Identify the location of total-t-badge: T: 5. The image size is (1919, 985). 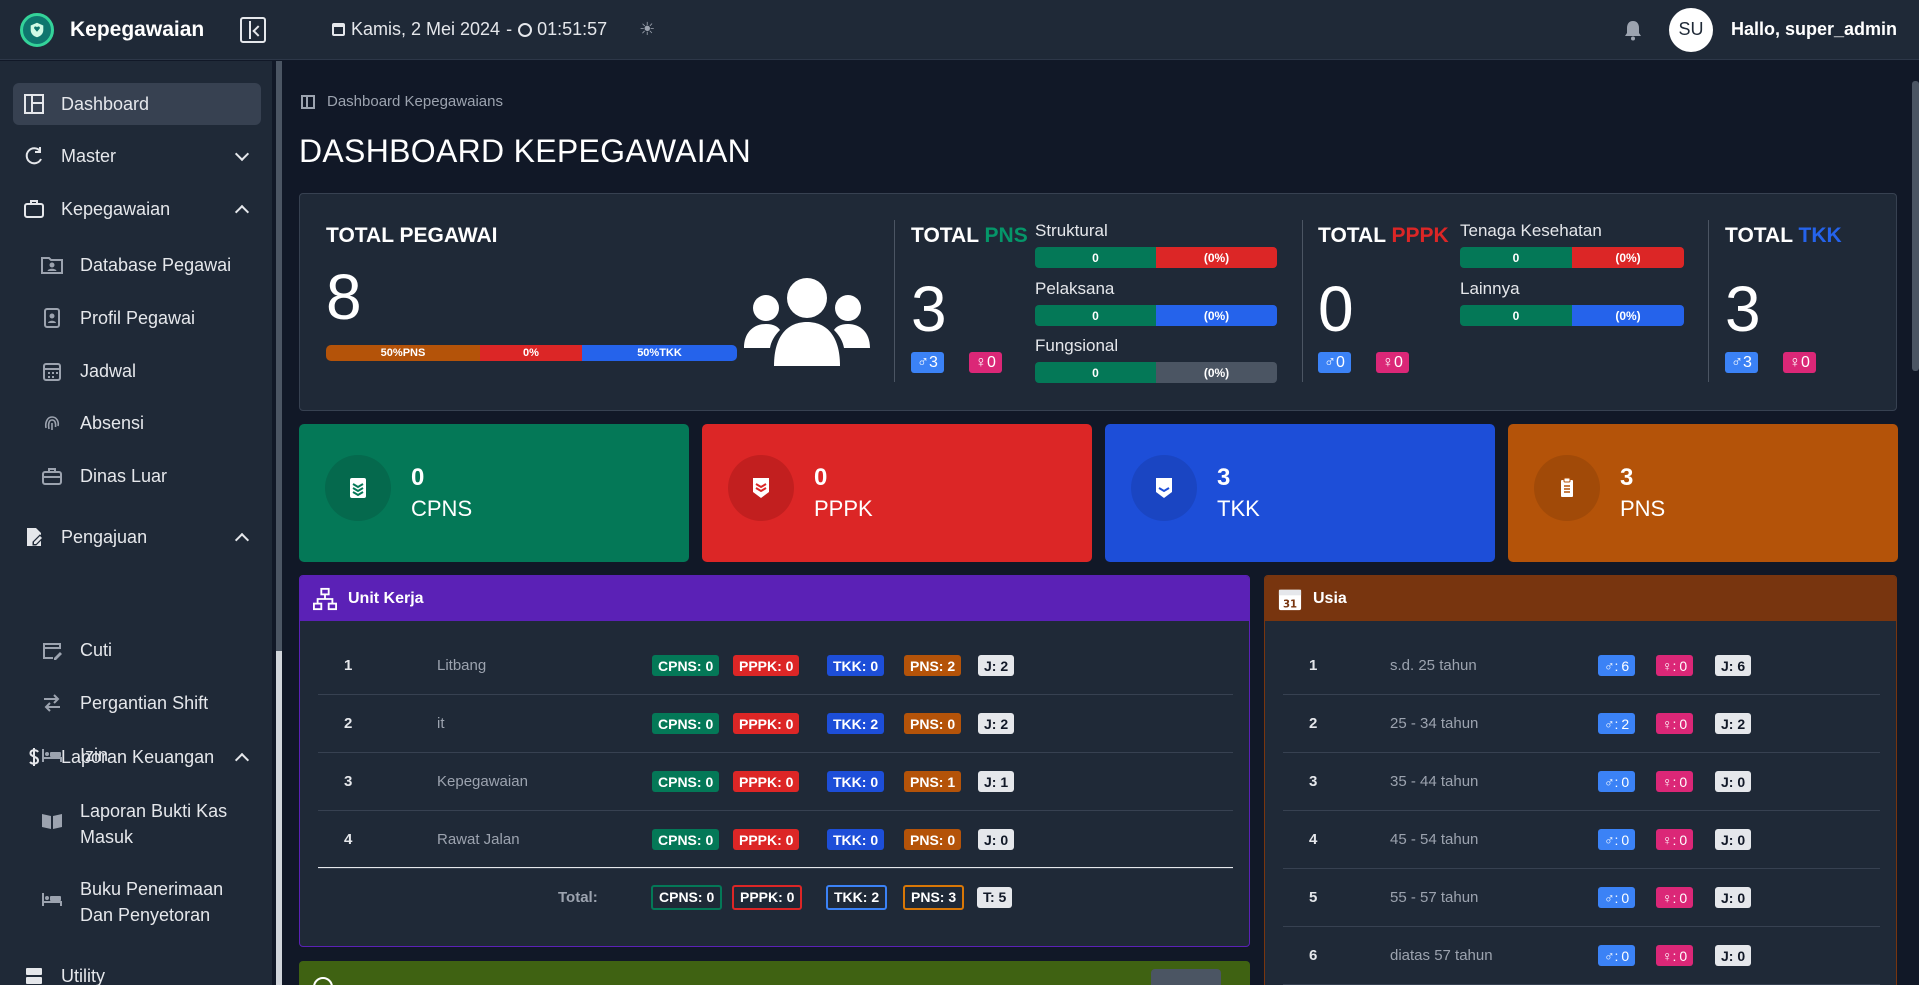
(995, 897).